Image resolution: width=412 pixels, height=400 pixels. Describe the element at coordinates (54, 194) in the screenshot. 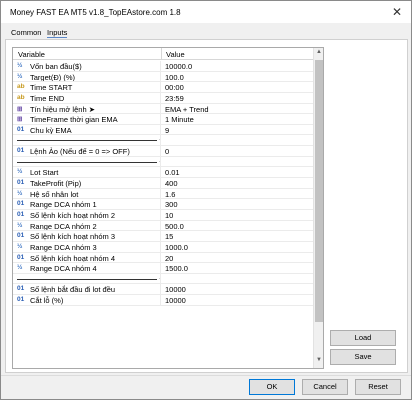

I see `param-label: Hệ số nhân lot` at that location.